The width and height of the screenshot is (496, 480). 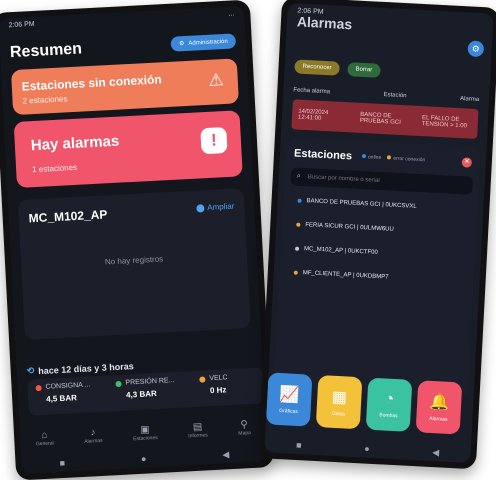 I want to click on bell-icon: ♪, so click(x=93, y=432).